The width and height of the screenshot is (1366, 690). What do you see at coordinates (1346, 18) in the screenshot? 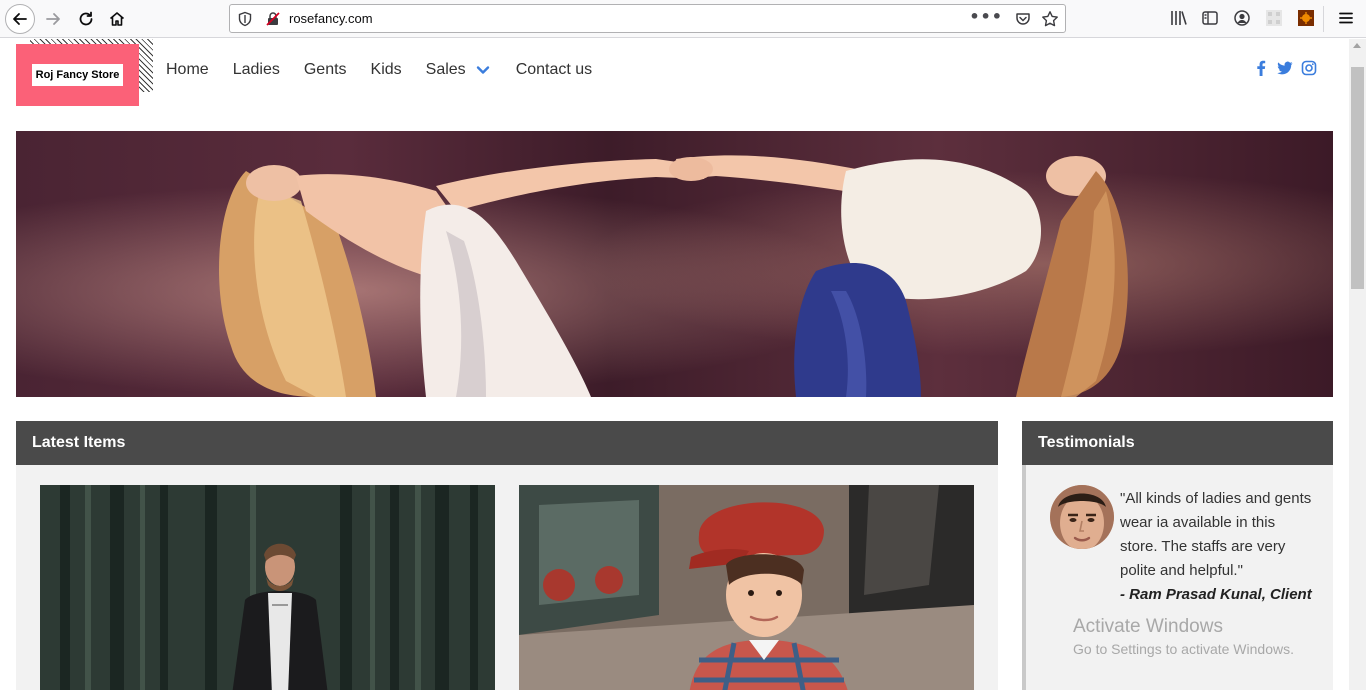
I see `menu-icon` at bounding box center [1346, 18].